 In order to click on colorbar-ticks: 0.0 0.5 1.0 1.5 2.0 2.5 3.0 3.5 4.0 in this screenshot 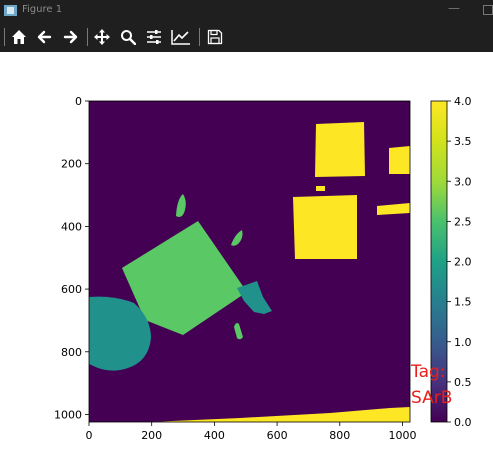, I will do `click(459, 262)`.